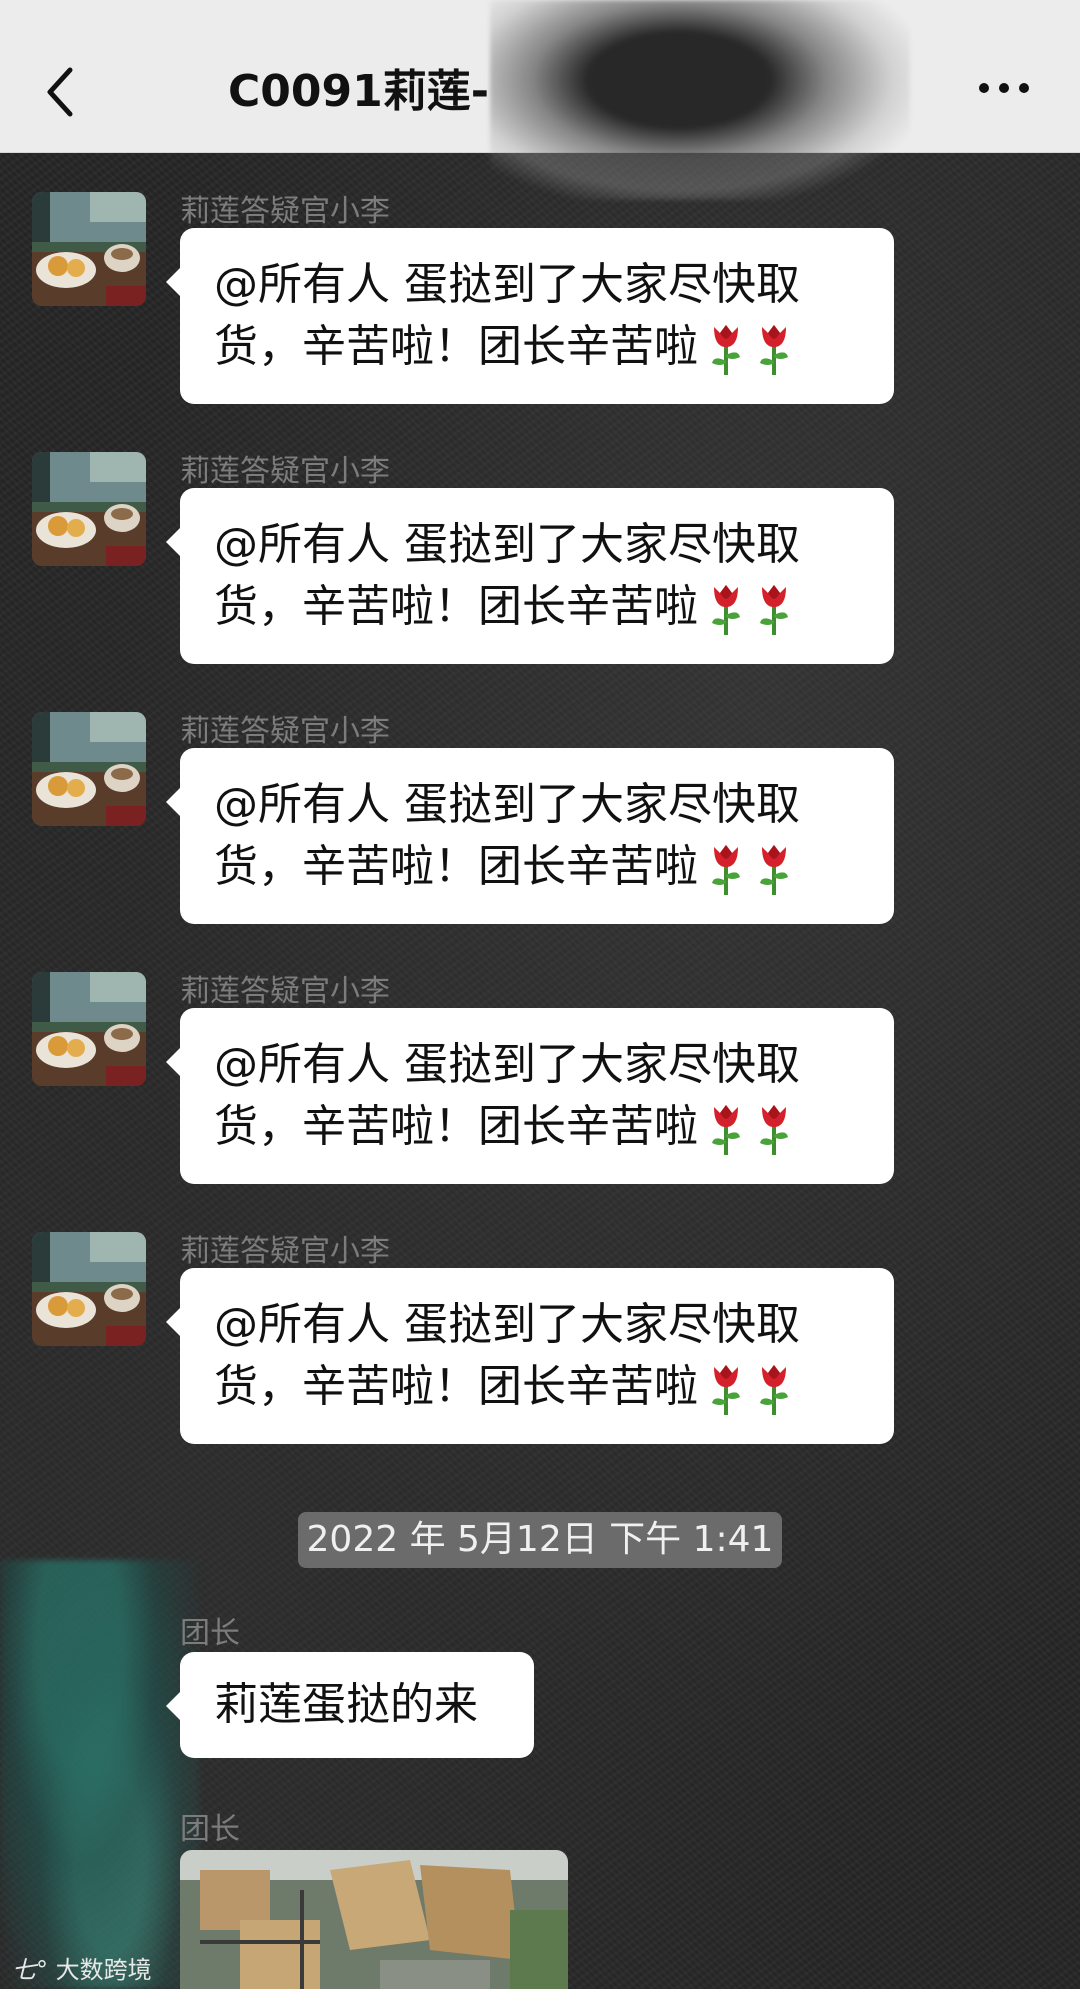  What do you see at coordinates (82, 1970) in the screenshot?
I see `watermark: 七° 大数跨境` at bounding box center [82, 1970].